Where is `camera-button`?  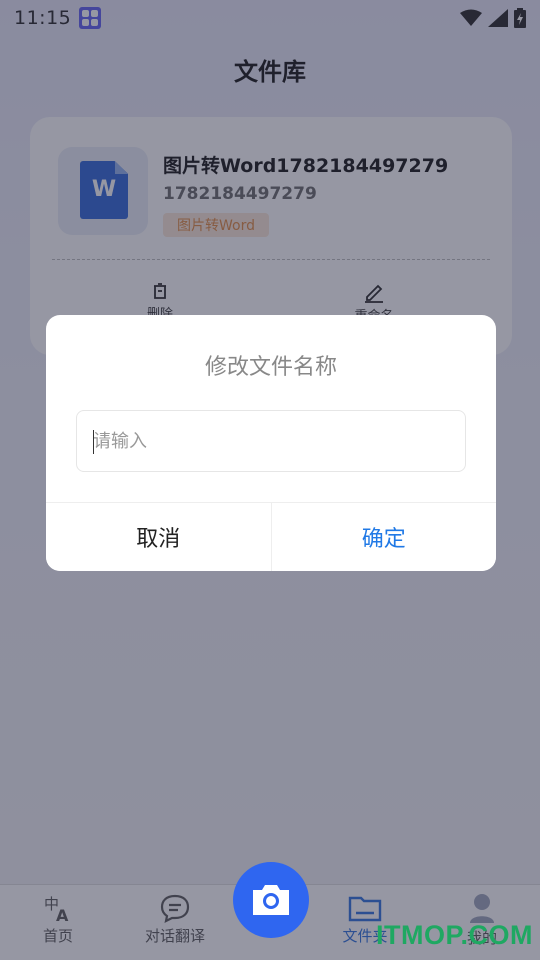 camera-button is located at coordinates (271, 900).